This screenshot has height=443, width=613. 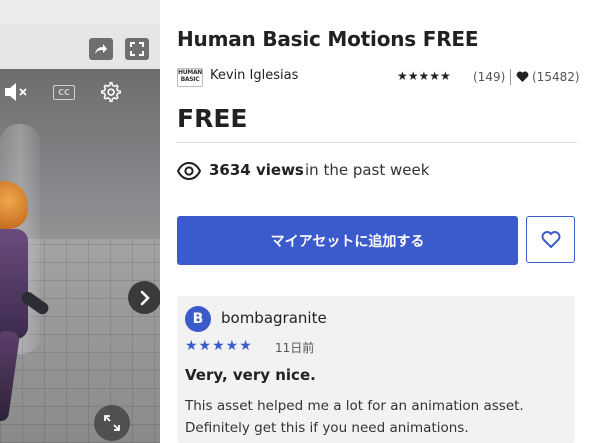 I want to click on divider, so click(x=377, y=142).